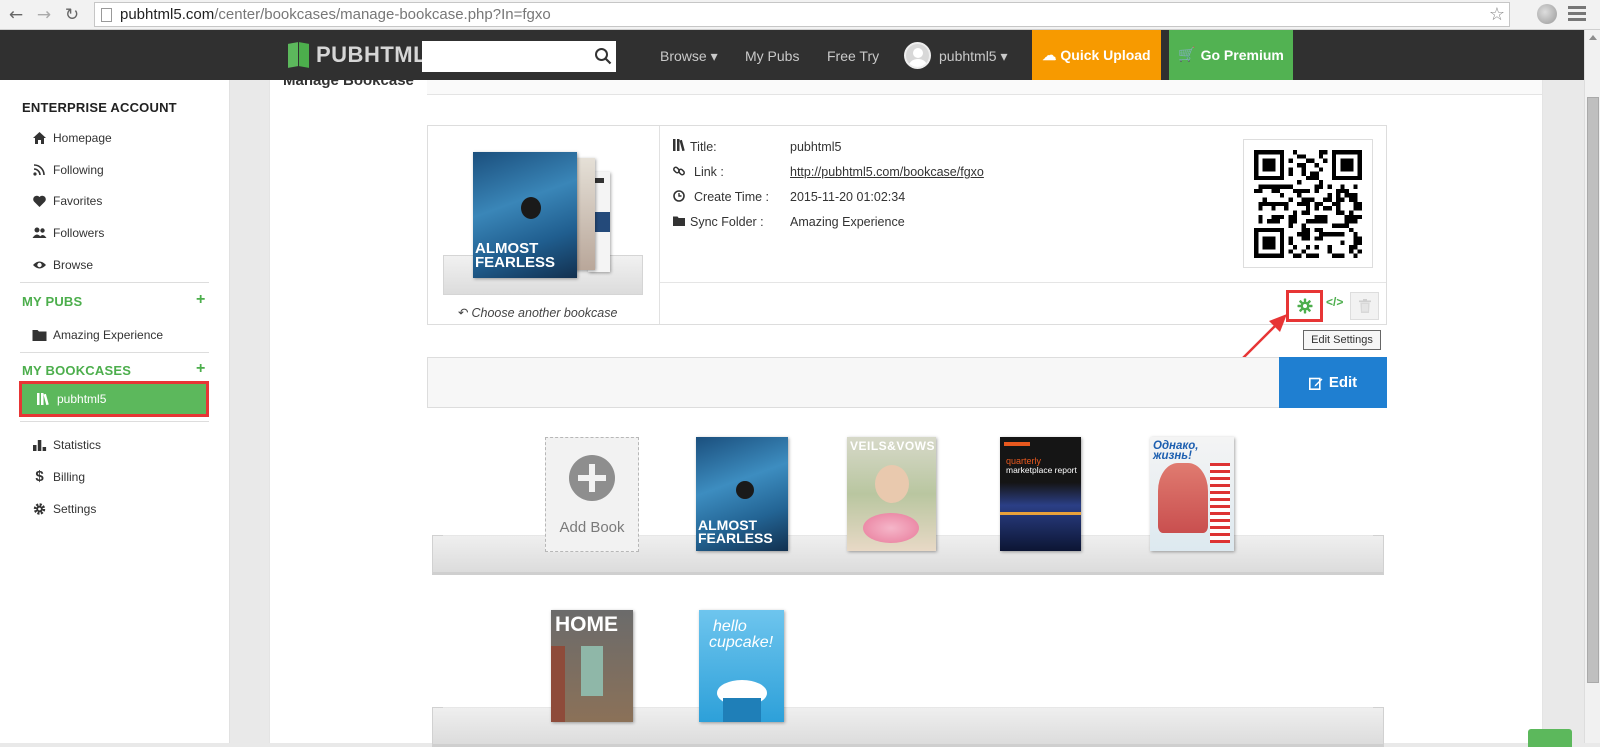 The width and height of the screenshot is (1600, 747). What do you see at coordinates (742, 710) in the screenshot?
I see `cupcake-base` at bounding box center [742, 710].